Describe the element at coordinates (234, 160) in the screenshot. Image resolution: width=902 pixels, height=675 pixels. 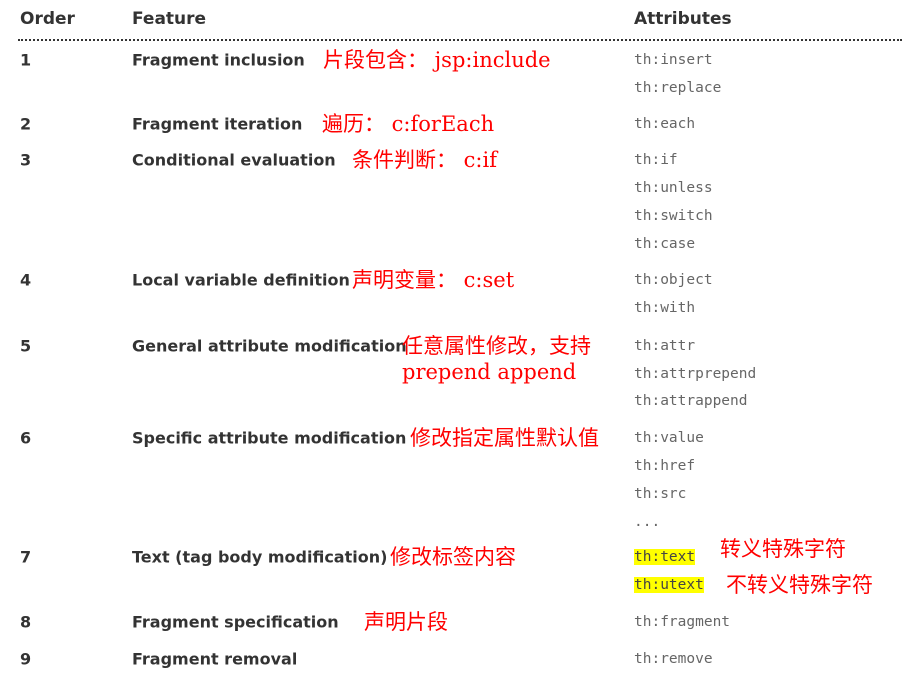
I see `row-feature: Conditional evaluation` at that location.